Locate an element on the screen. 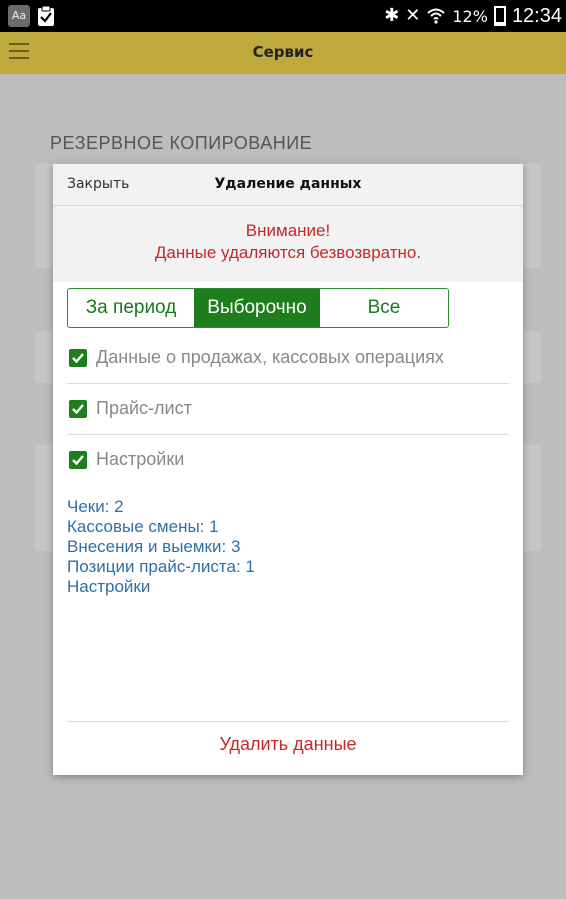 The height and width of the screenshot is (899, 566). dialog-header: Закрыть Удаление данных is located at coordinates (288, 185).